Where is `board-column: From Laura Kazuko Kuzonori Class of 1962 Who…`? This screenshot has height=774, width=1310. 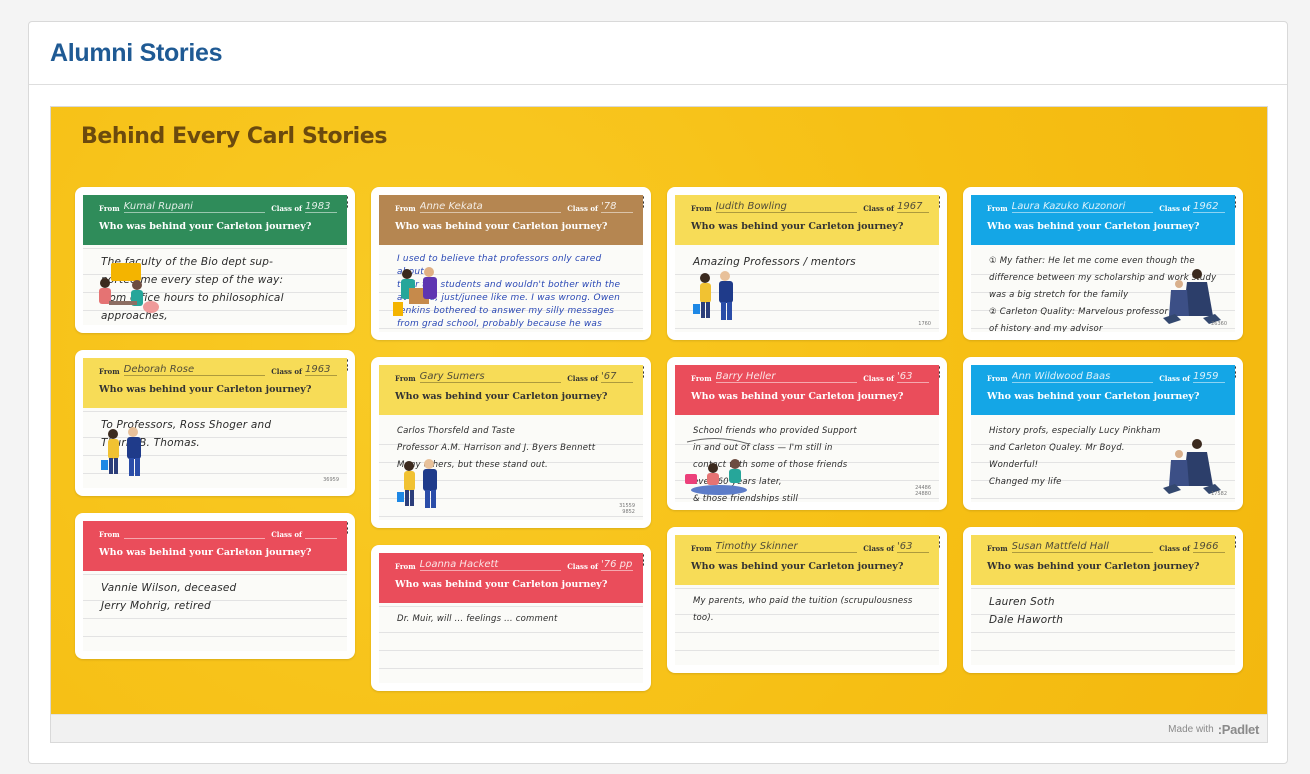 board-column: From Laura Kazuko Kuzonori Class of 1962 Who… is located at coordinates (1103, 438).